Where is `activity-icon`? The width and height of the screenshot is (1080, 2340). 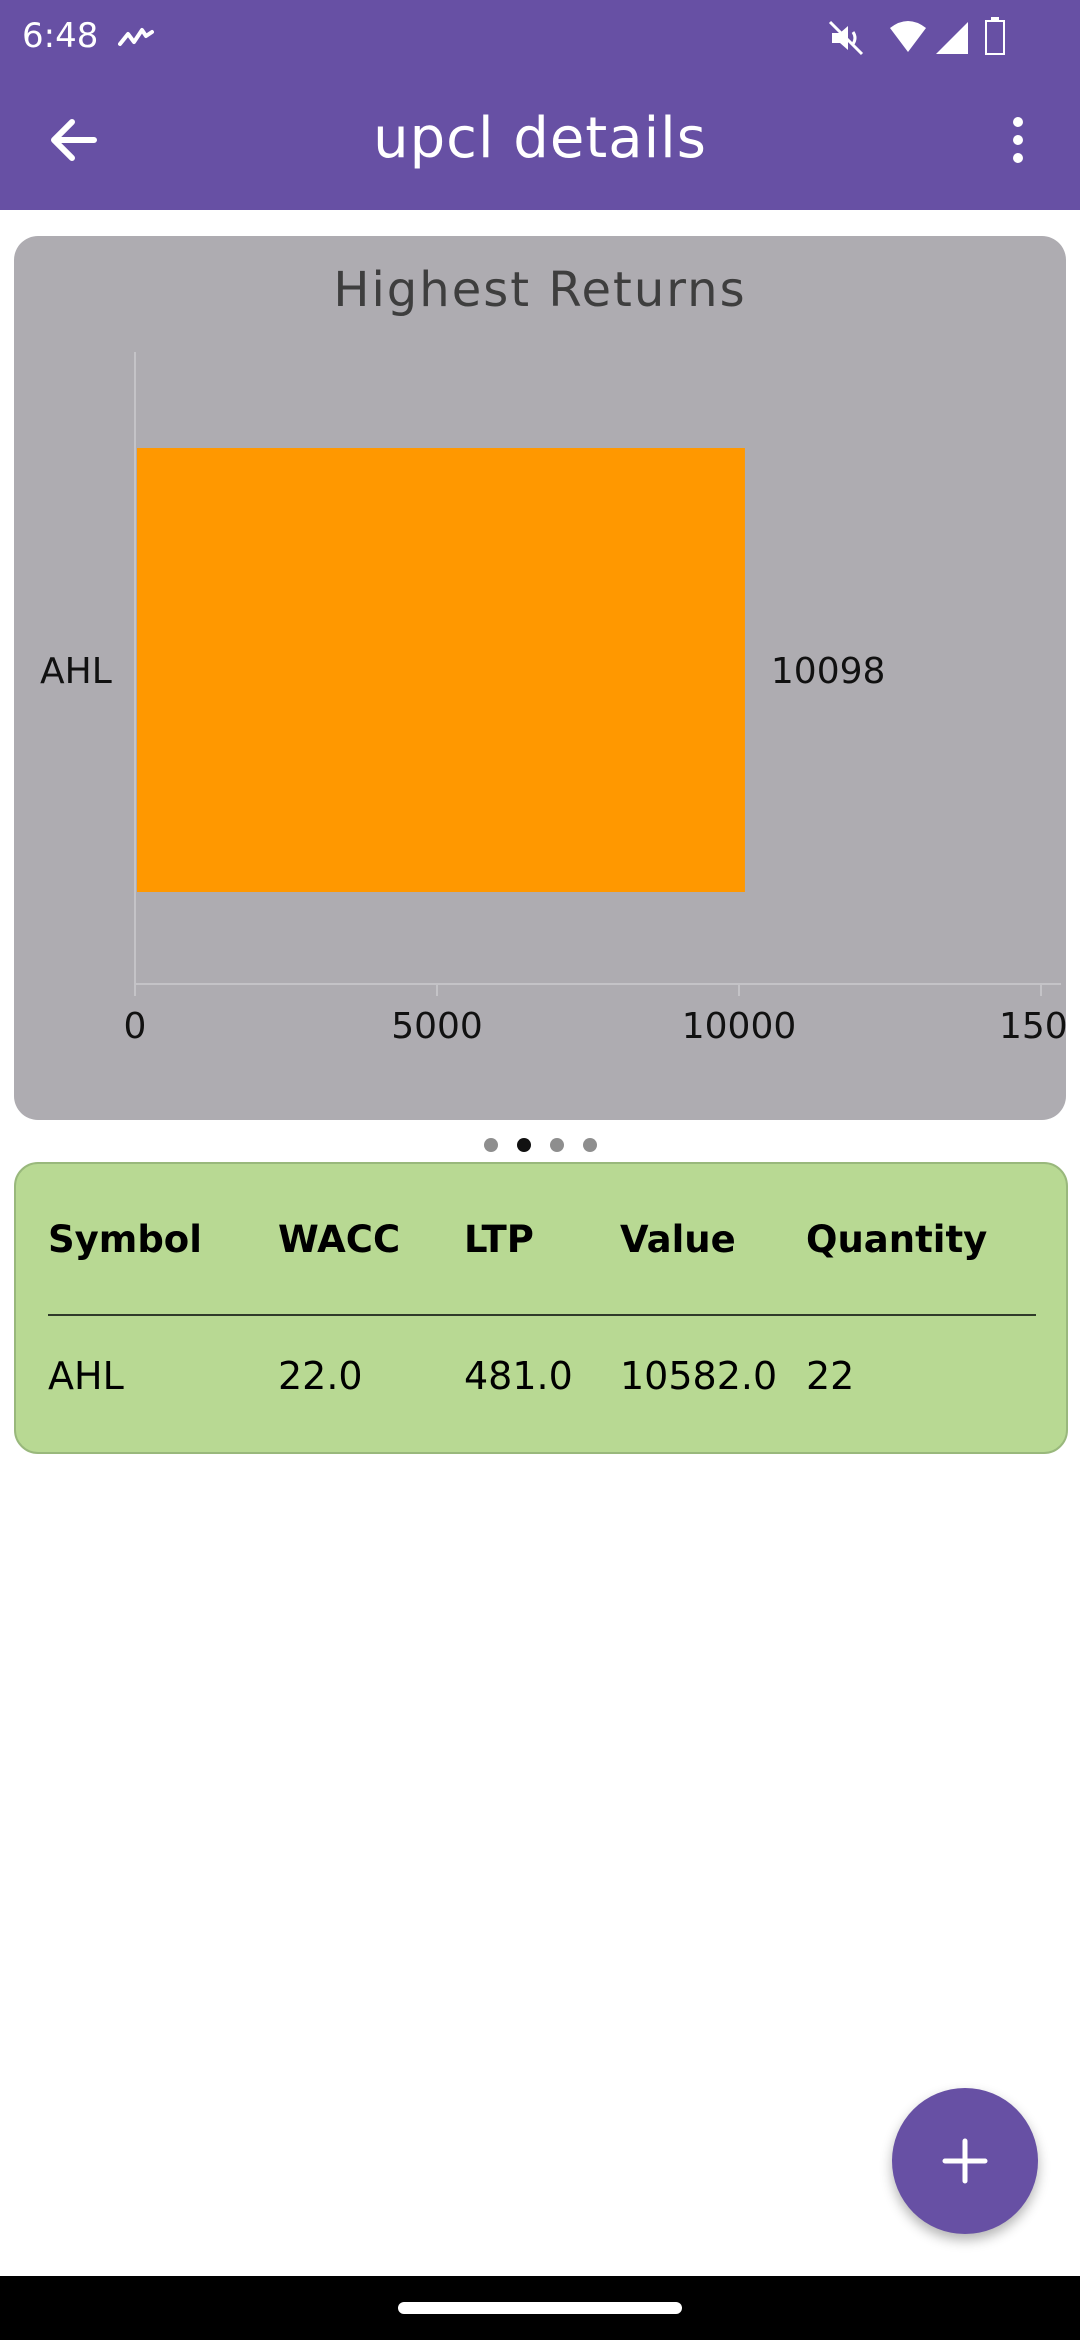
activity-icon is located at coordinates (136, 37).